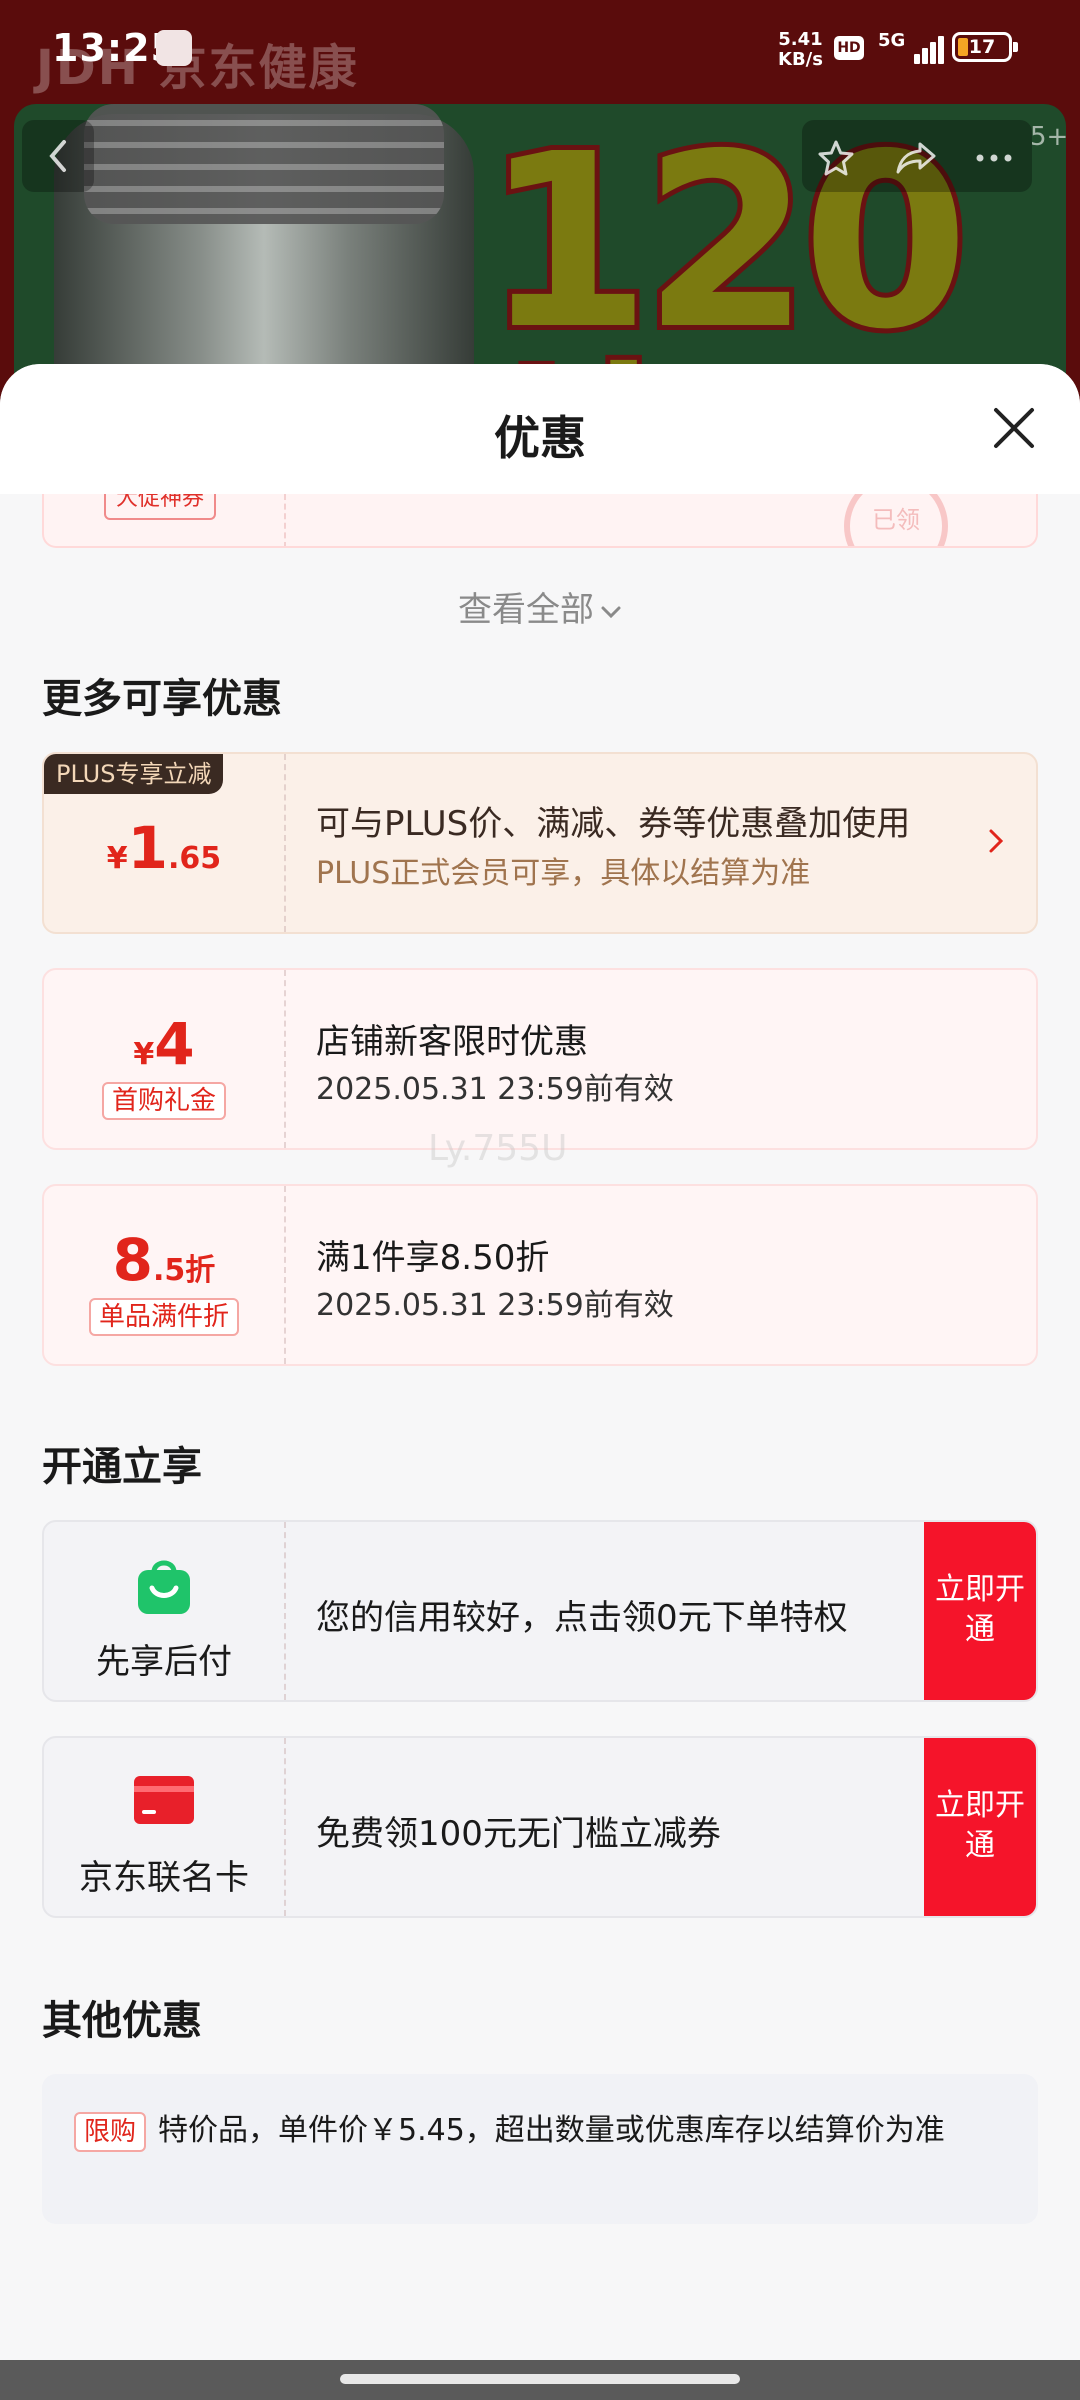  What do you see at coordinates (518, 1834) in the screenshot?
I see `jd-card-desc: 免费领100元无门槛立减券` at bounding box center [518, 1834].